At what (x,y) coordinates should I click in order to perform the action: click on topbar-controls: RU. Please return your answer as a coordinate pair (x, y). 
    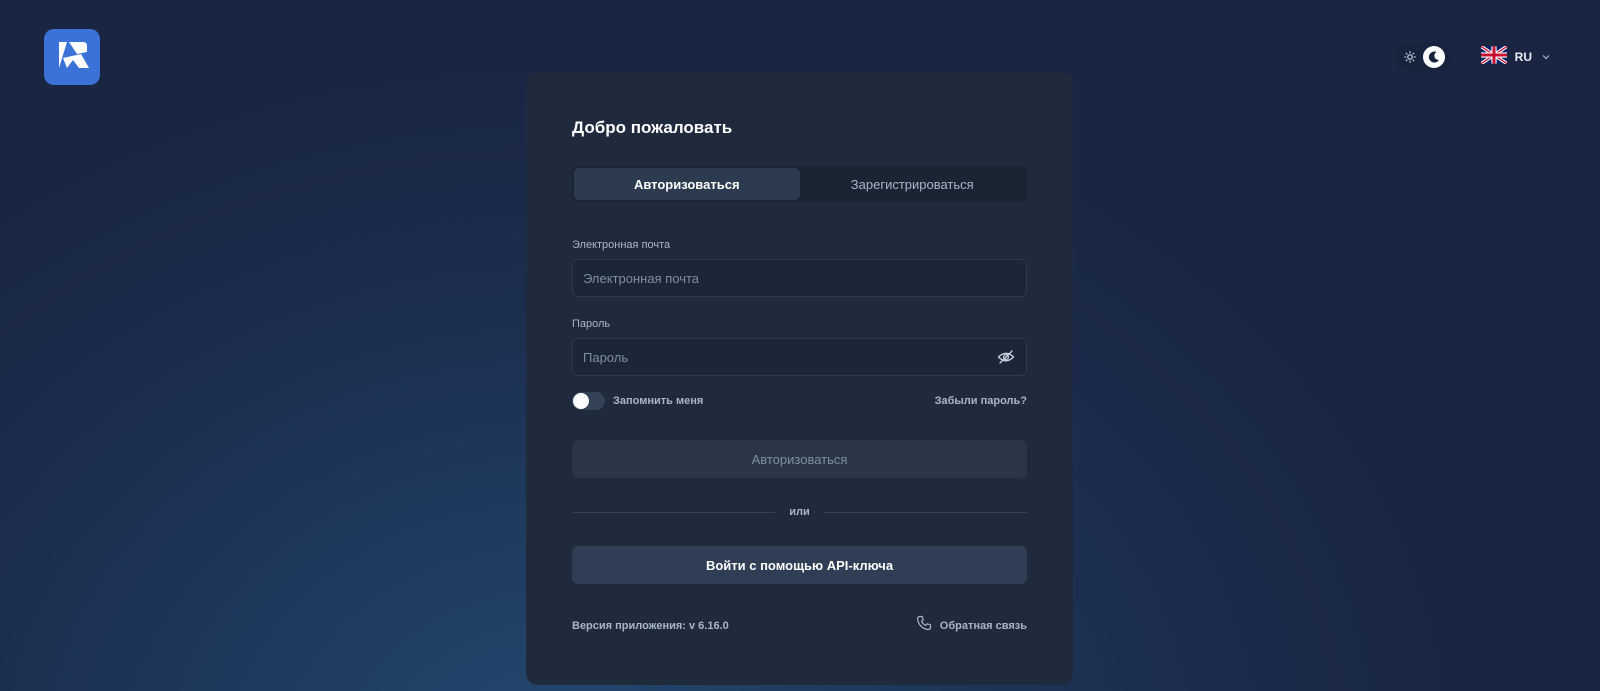
    Looking at the image, I should click on (1473, 57).